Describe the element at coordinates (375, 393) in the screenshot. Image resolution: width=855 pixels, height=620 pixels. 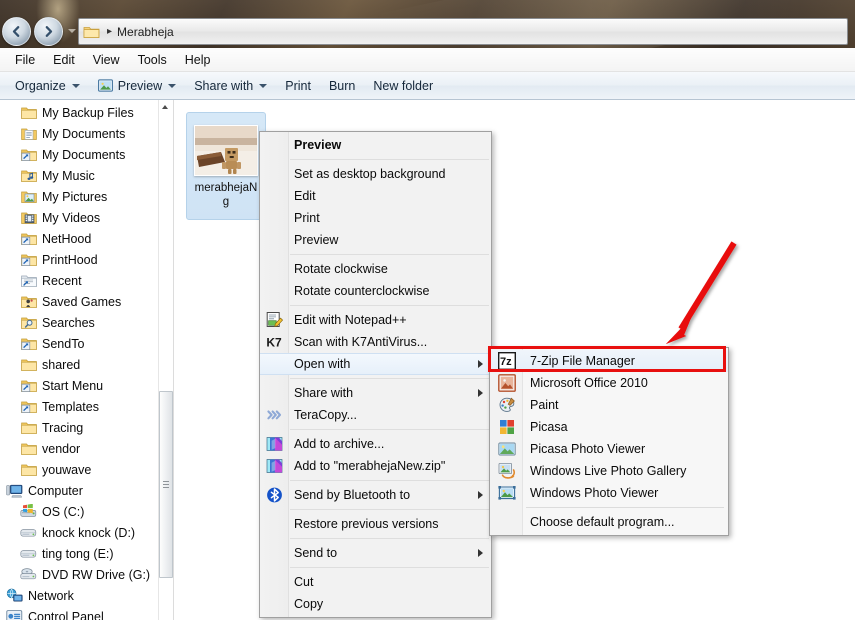
I see `context-menu-item-share-with: Share with` at that location.